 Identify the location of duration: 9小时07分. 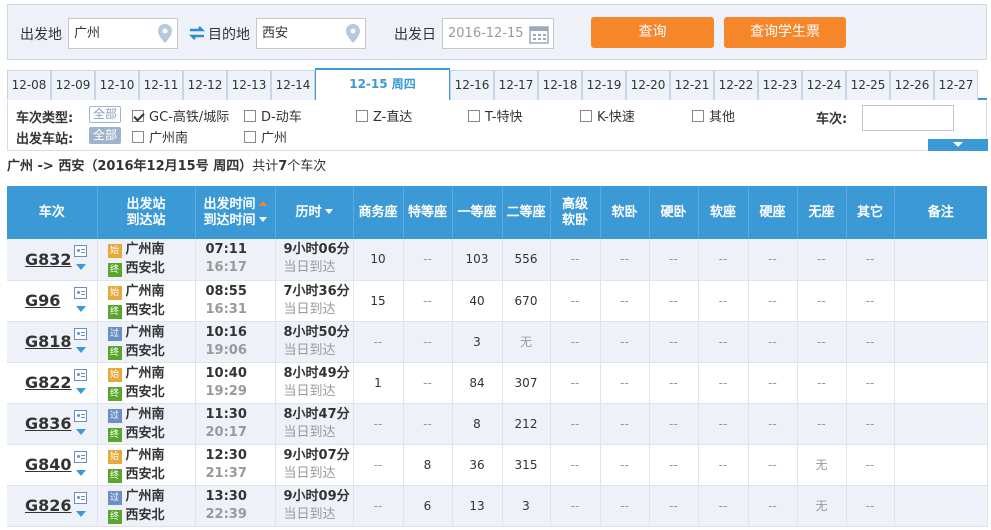
(316, 455).